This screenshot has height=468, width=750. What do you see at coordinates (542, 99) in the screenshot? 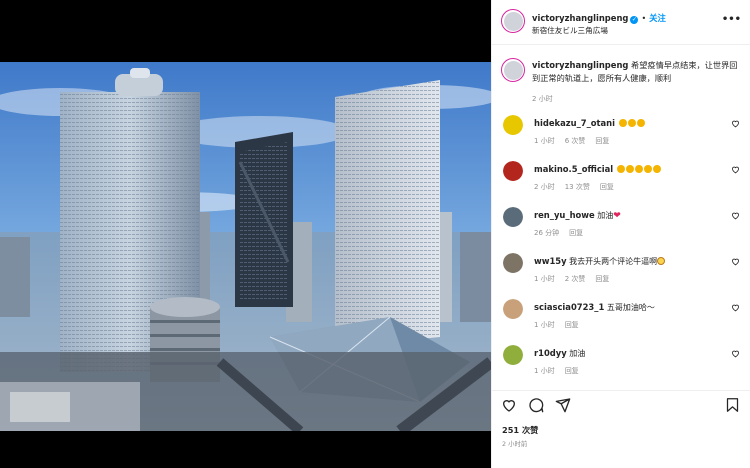
I see `caption-time: 2 小时` at bounding box center [542, 99].